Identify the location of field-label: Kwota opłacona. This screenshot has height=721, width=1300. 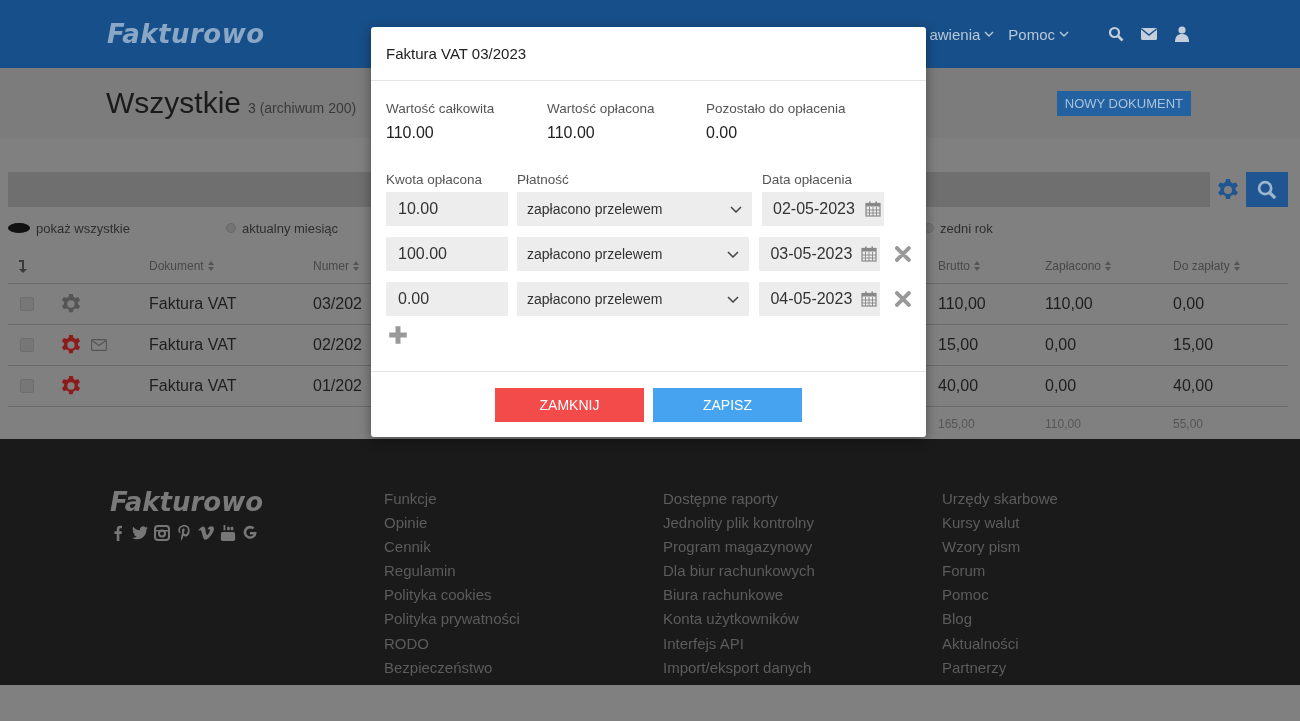
(435, 179).